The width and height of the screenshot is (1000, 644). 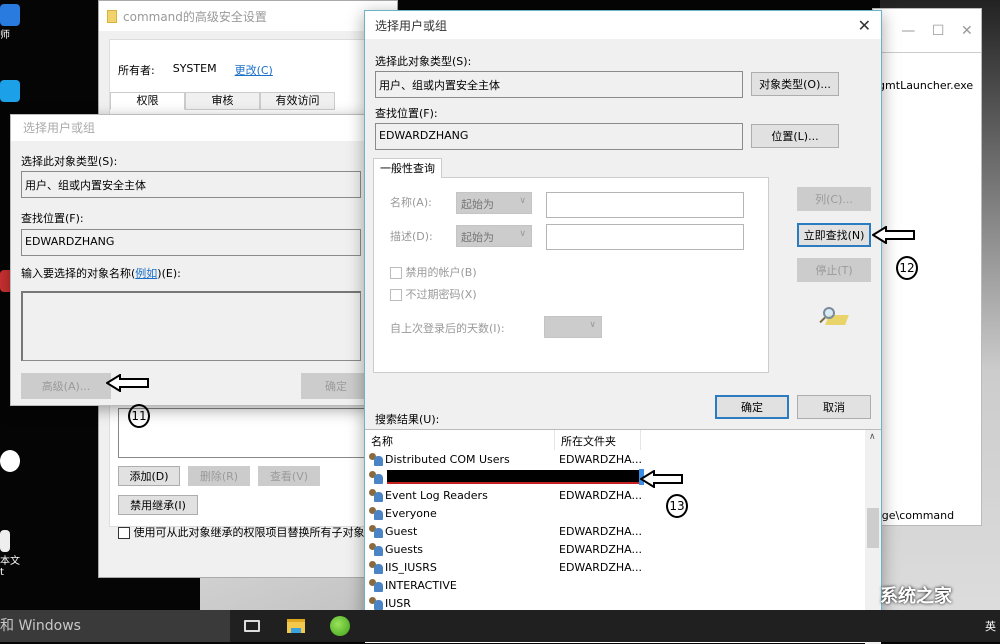 What do you see at coordinates (149, 476) in the screenshot?
I see `add-button: 添加(D)` at bounding box center [149, 476].